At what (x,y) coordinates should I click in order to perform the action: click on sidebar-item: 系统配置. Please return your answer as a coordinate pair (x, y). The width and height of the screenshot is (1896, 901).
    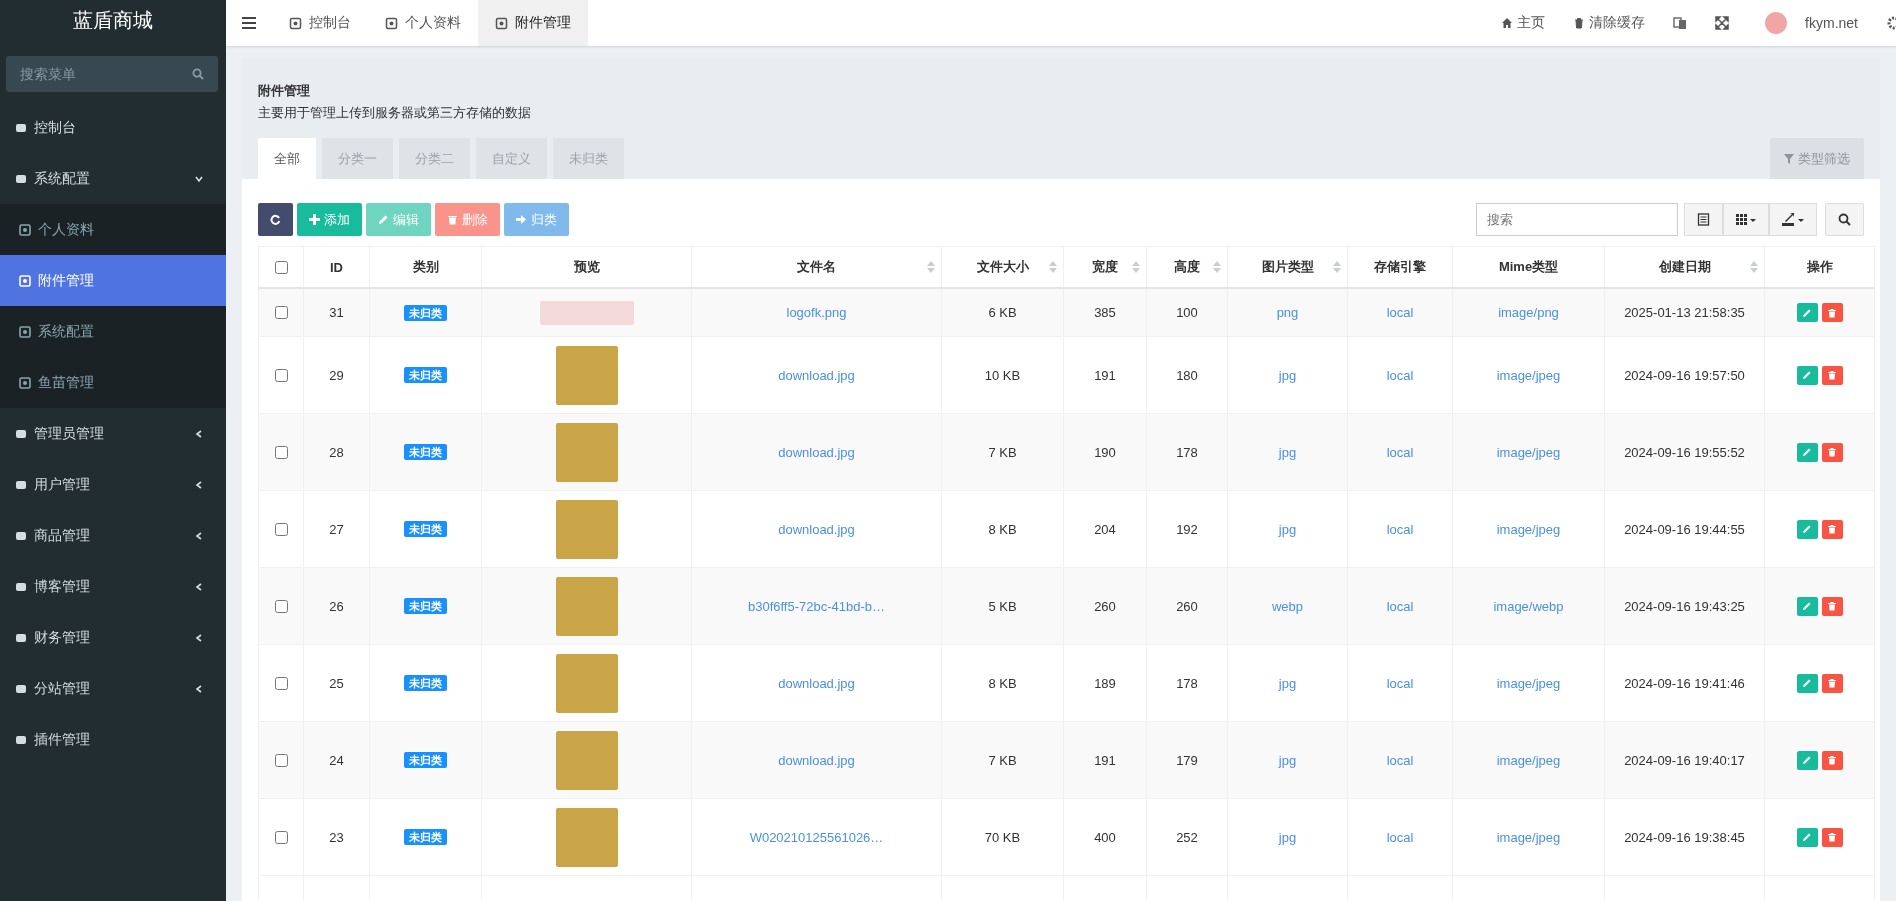
    Looking at the image, I should click on (113, 178).